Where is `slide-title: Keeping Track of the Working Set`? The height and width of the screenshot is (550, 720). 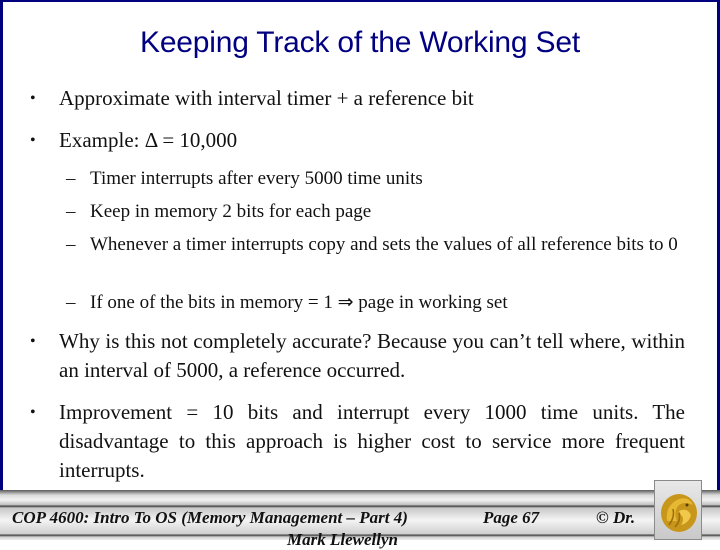
slide-title: Keeping Track of the Working Set is located at coordinates (360, 42).